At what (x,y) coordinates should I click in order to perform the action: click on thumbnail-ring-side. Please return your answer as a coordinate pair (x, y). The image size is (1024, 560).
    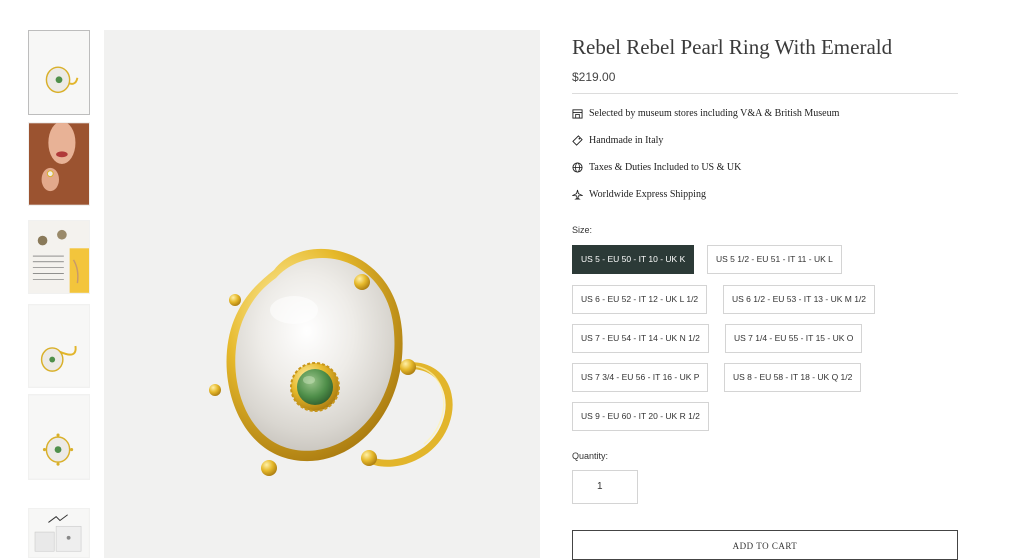
    Looking at the image, I should click on (59, 346).